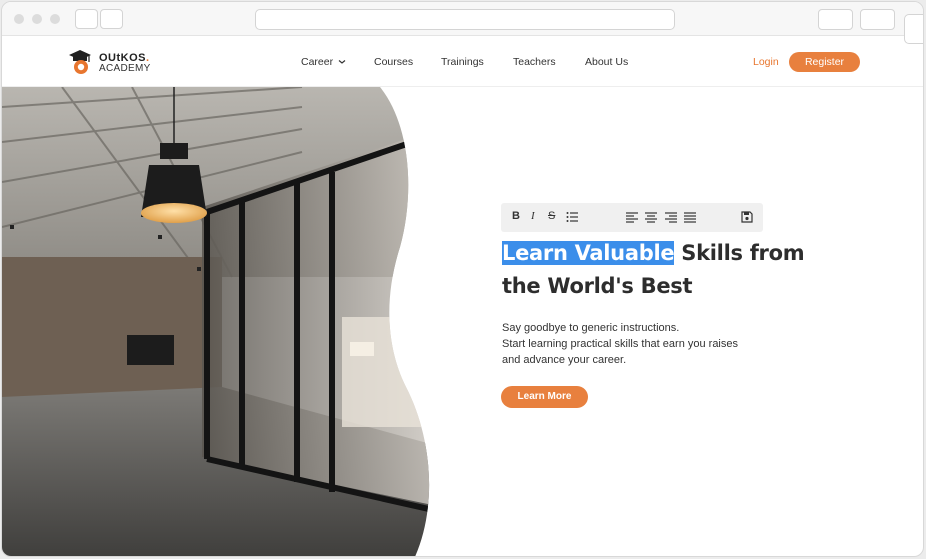  Describe the element at coordinates (824, 62) in the screenshot. I see `register-button: Register` at that location.